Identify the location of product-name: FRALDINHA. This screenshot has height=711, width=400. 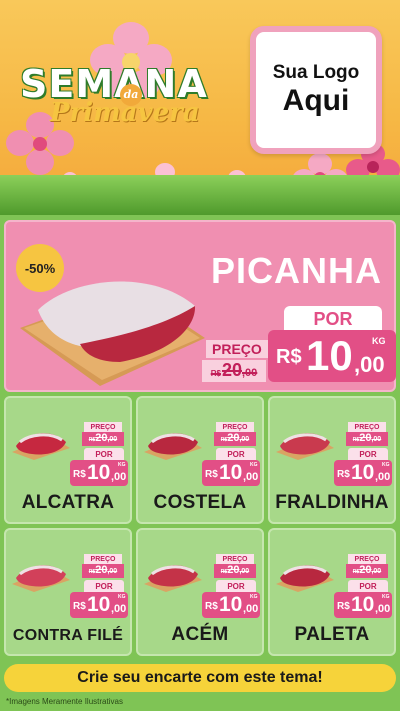
(332, 502).